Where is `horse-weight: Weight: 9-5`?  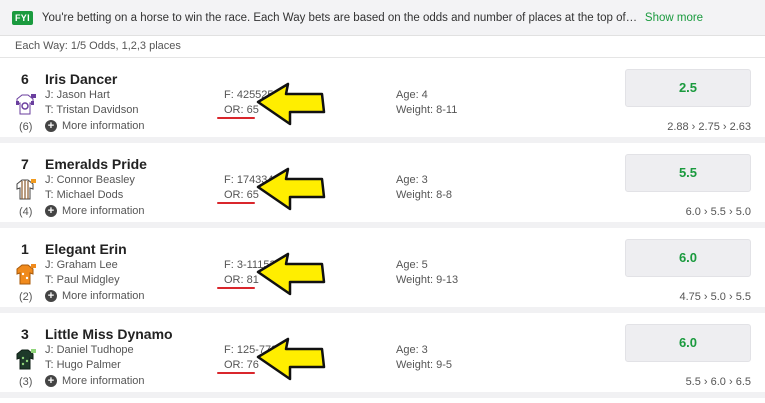 horse-weight: Weight: 9-5 is located at coordinates (424, 365).